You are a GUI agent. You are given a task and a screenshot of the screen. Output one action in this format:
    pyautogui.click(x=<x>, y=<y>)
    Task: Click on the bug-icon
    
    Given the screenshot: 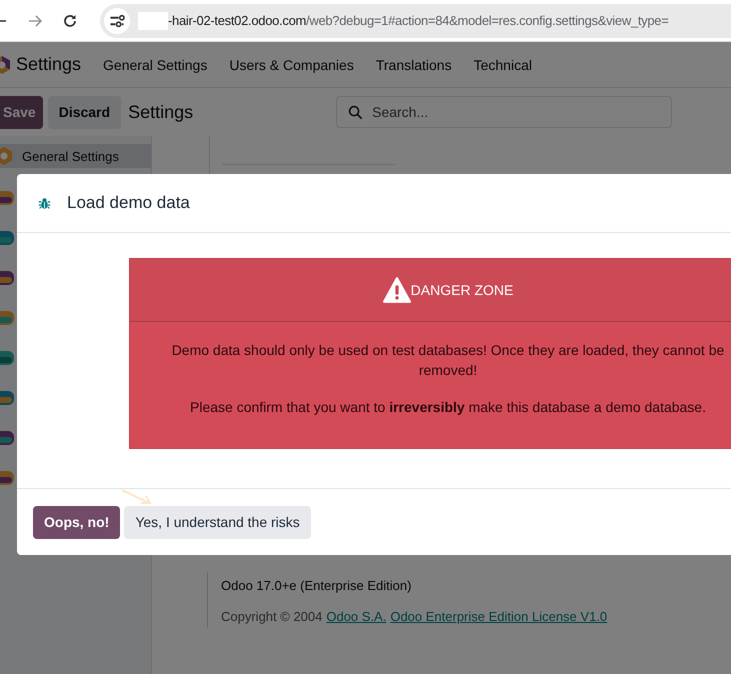 What is the action you would take?
    pyautogui.click(x=44, y=203)
    